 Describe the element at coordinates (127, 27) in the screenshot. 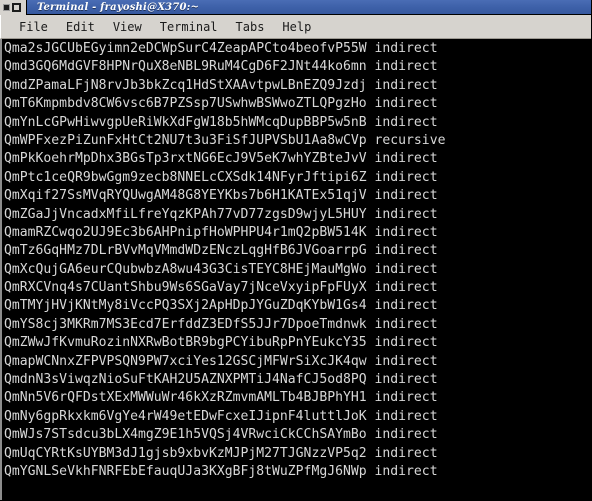

I see `menu-item-view: View` at that location.